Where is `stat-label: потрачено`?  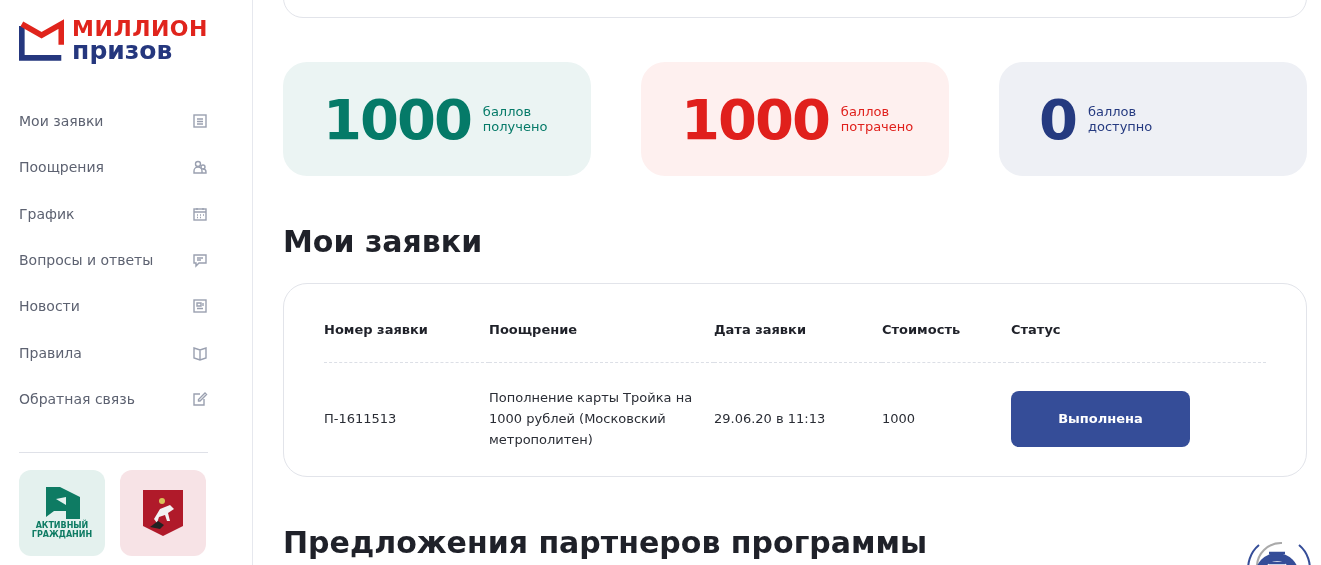
stat-label: потрачено is located at coordinates (877, 126).